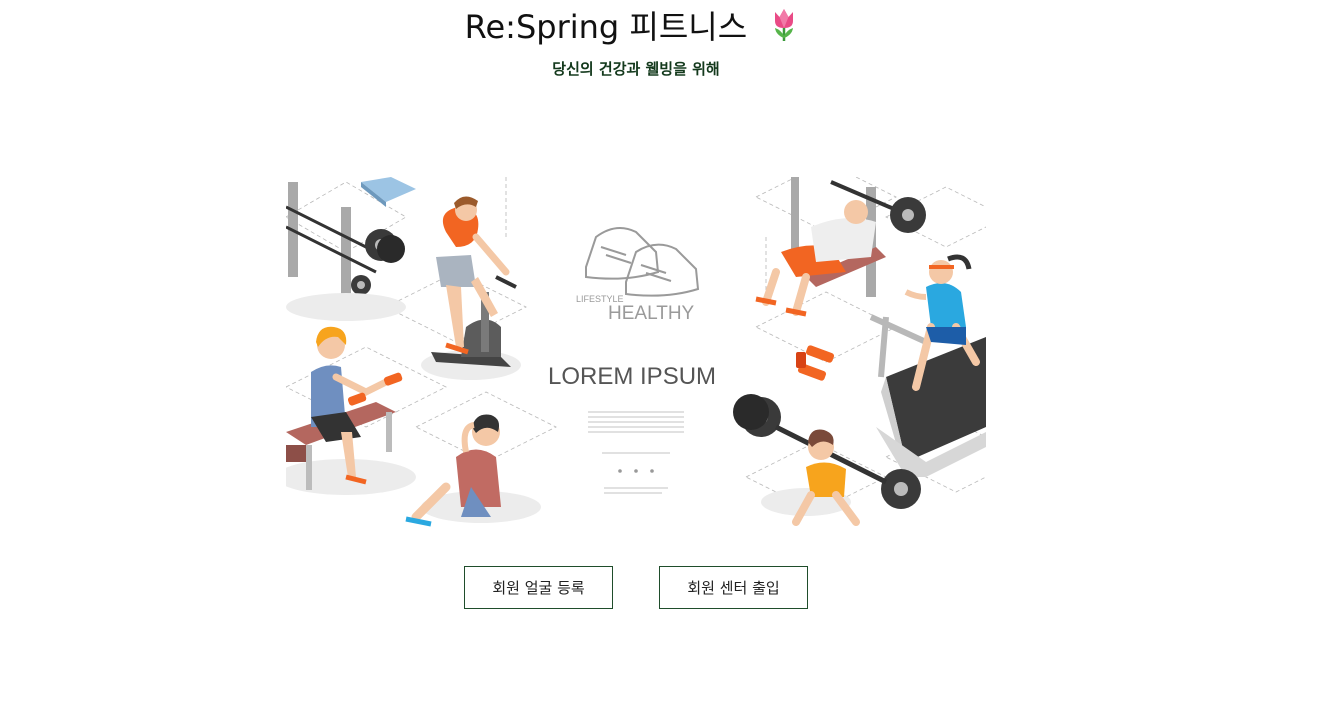 Image resolution: width=1318 pixels, height=706 pixels. What do you see at coordinates (636, 69) in the screenshot?
I see `page-subtitle: 당신의 건강과 웰빙을 위해` at bounding box center [636, 69].